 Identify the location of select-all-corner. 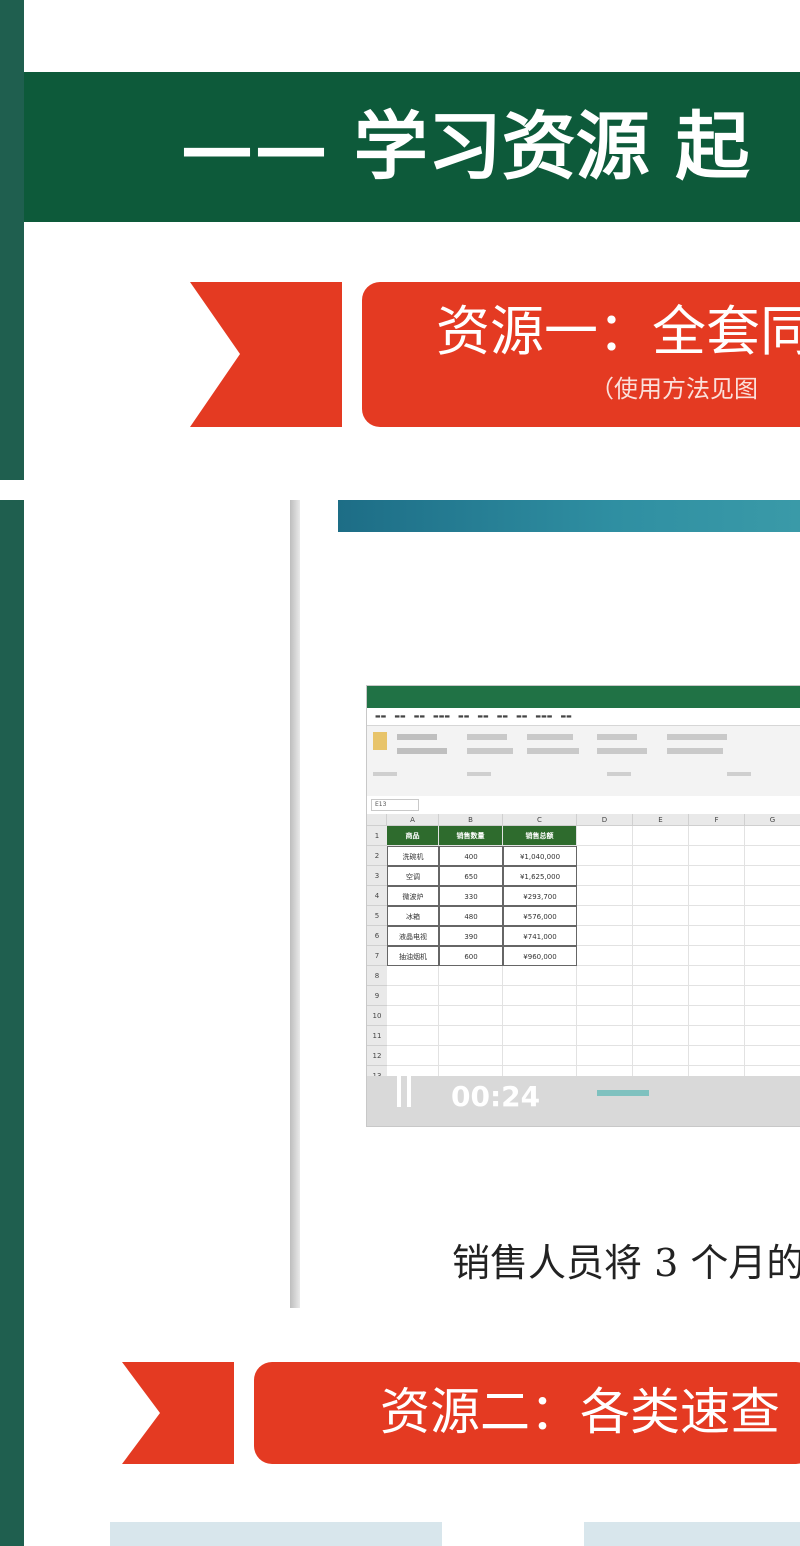
(377, 820).